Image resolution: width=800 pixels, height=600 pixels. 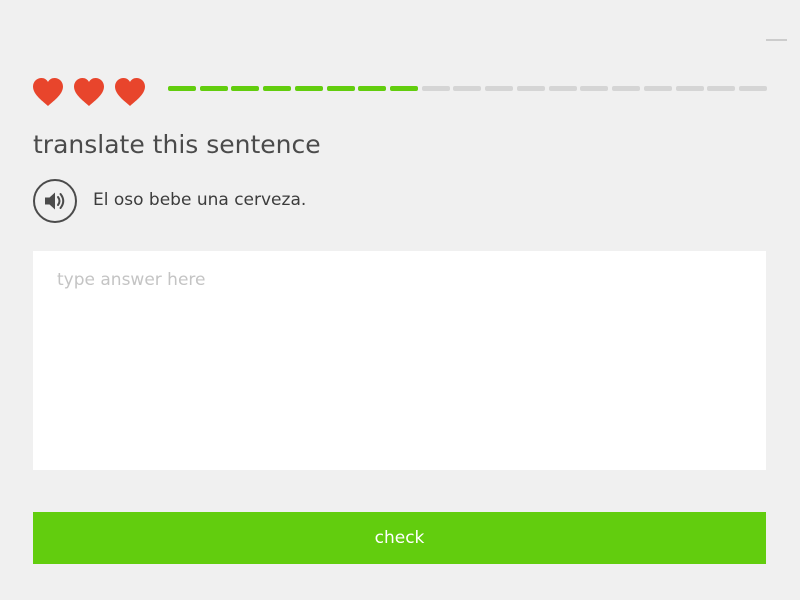 I want to click on source-sentence: El oso bebe una cerveza., so click(x=200, y=200).